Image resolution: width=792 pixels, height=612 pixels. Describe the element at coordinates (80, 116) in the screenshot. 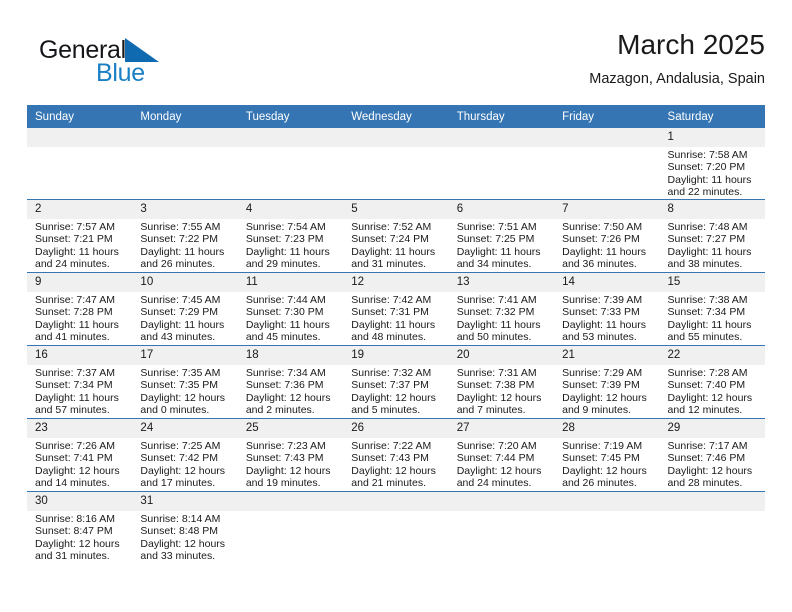

I see `weekday-header-sunday: Sunday` at that location.